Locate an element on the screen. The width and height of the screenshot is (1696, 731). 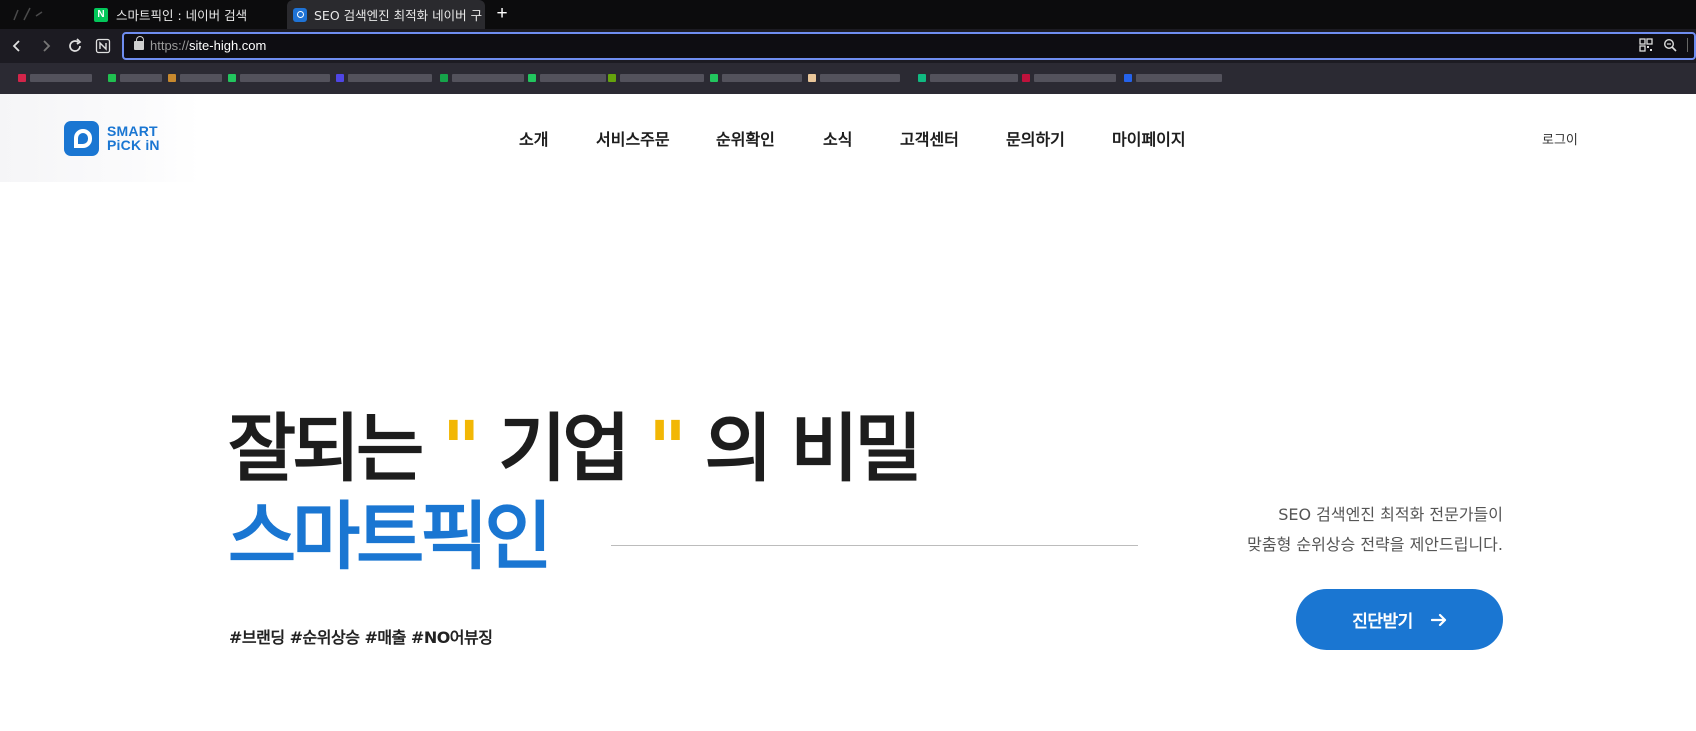
toolbar-divider is located at coordinates (1687, 45).